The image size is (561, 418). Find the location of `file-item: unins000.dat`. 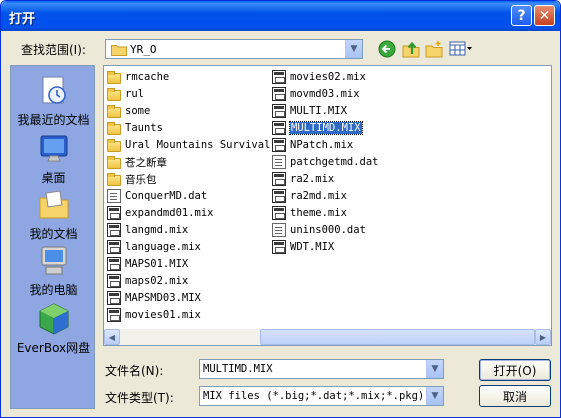

file-item: unins000.dat is located at coordinates (319, 230).